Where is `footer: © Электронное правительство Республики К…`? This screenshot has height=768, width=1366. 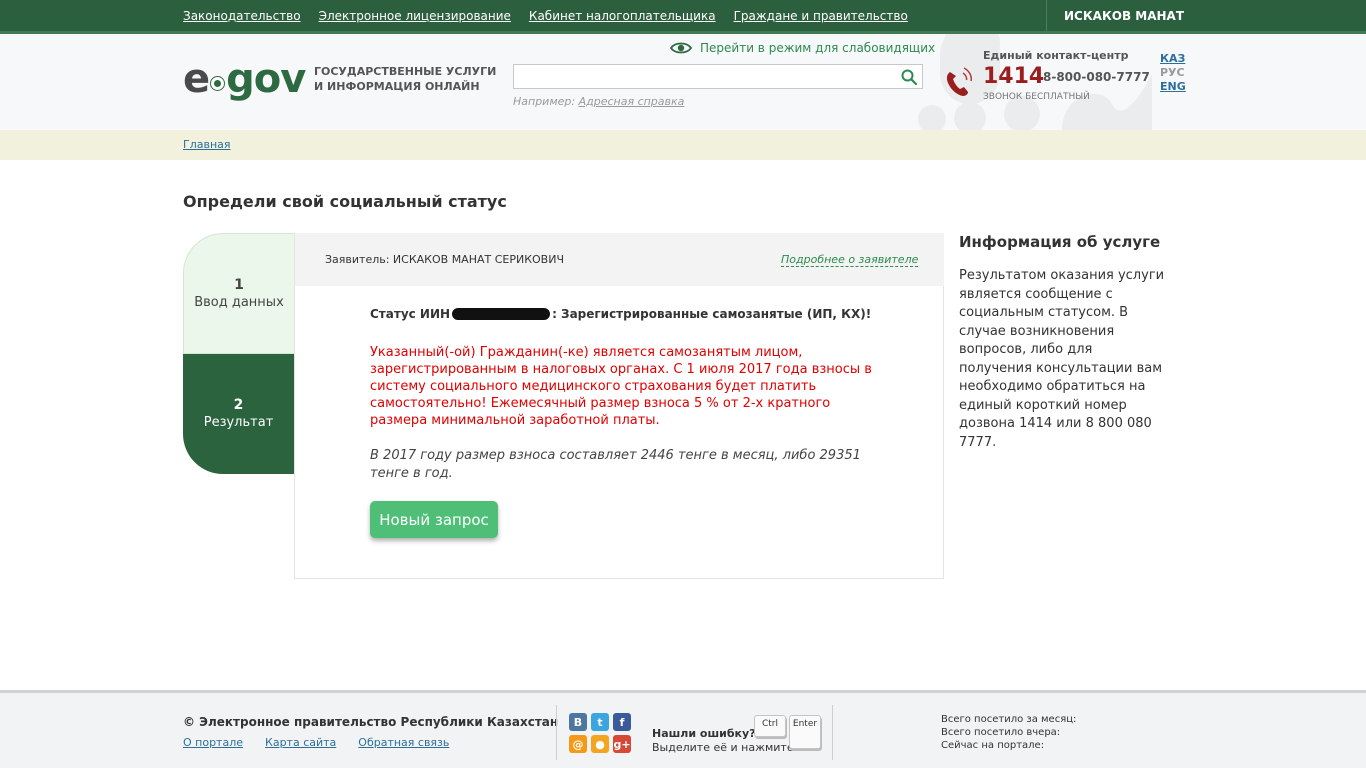 footer: © Электронное правительство Республики К… is located at coordinates (683, 729).